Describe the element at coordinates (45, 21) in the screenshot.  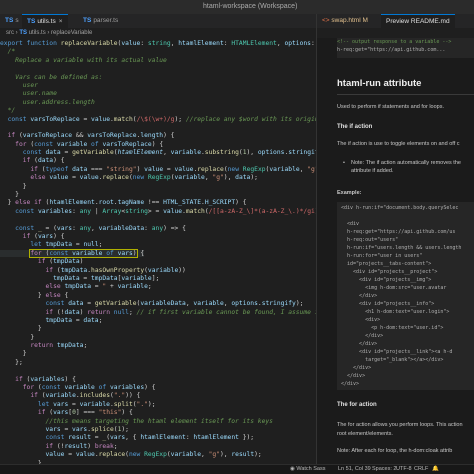
I see `tab-utils-ts: TS utils.ts ×` at that location.